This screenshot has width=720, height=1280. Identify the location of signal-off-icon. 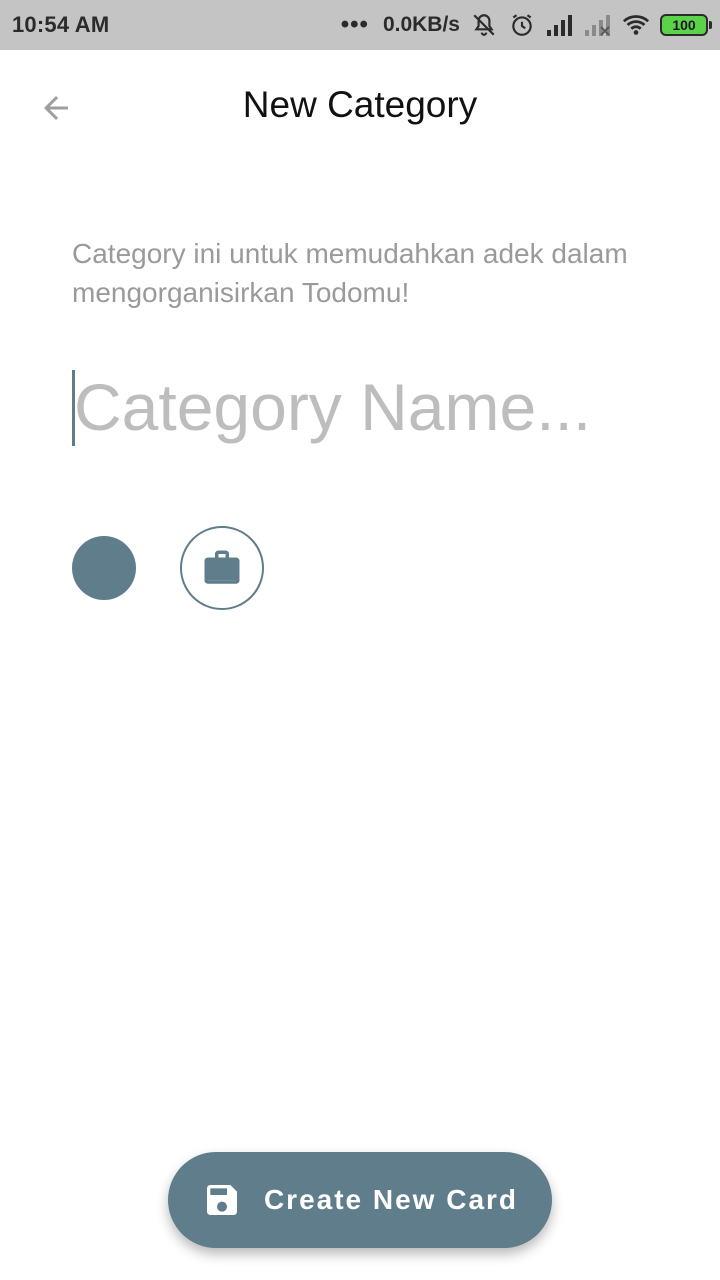
(598, 25).